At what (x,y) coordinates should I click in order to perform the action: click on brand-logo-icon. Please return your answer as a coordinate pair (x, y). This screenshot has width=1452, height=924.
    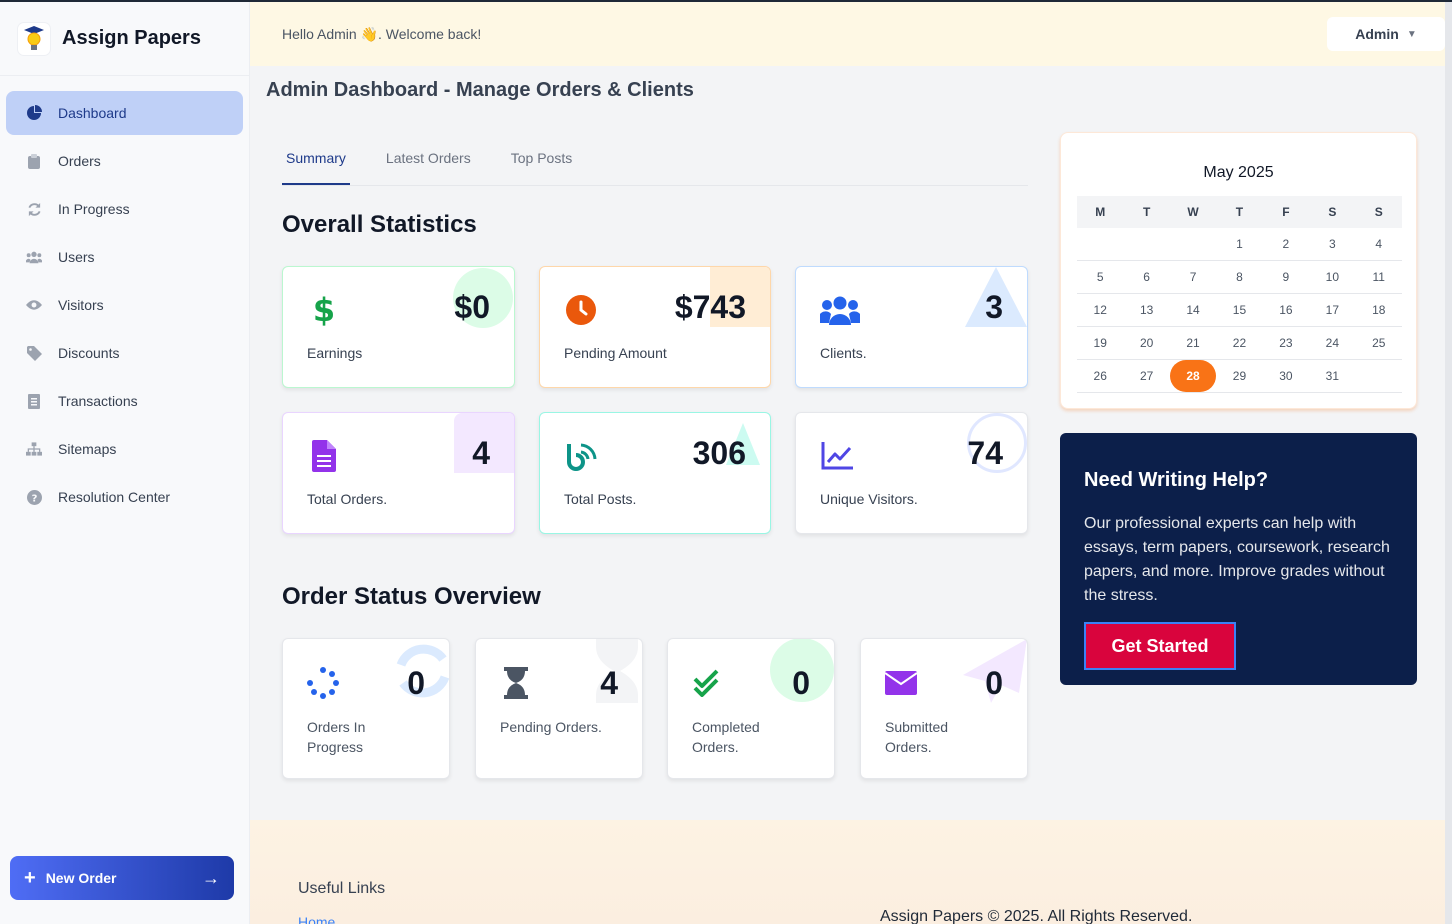
    Looking at the image, I should click on (34, 38).